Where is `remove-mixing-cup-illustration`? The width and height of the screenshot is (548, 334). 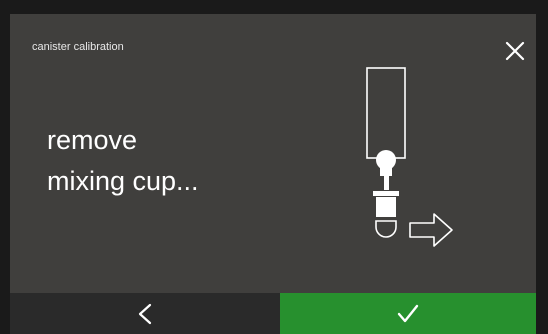
remove-mixing-cup-illustration is located at coordinates (409, 157).